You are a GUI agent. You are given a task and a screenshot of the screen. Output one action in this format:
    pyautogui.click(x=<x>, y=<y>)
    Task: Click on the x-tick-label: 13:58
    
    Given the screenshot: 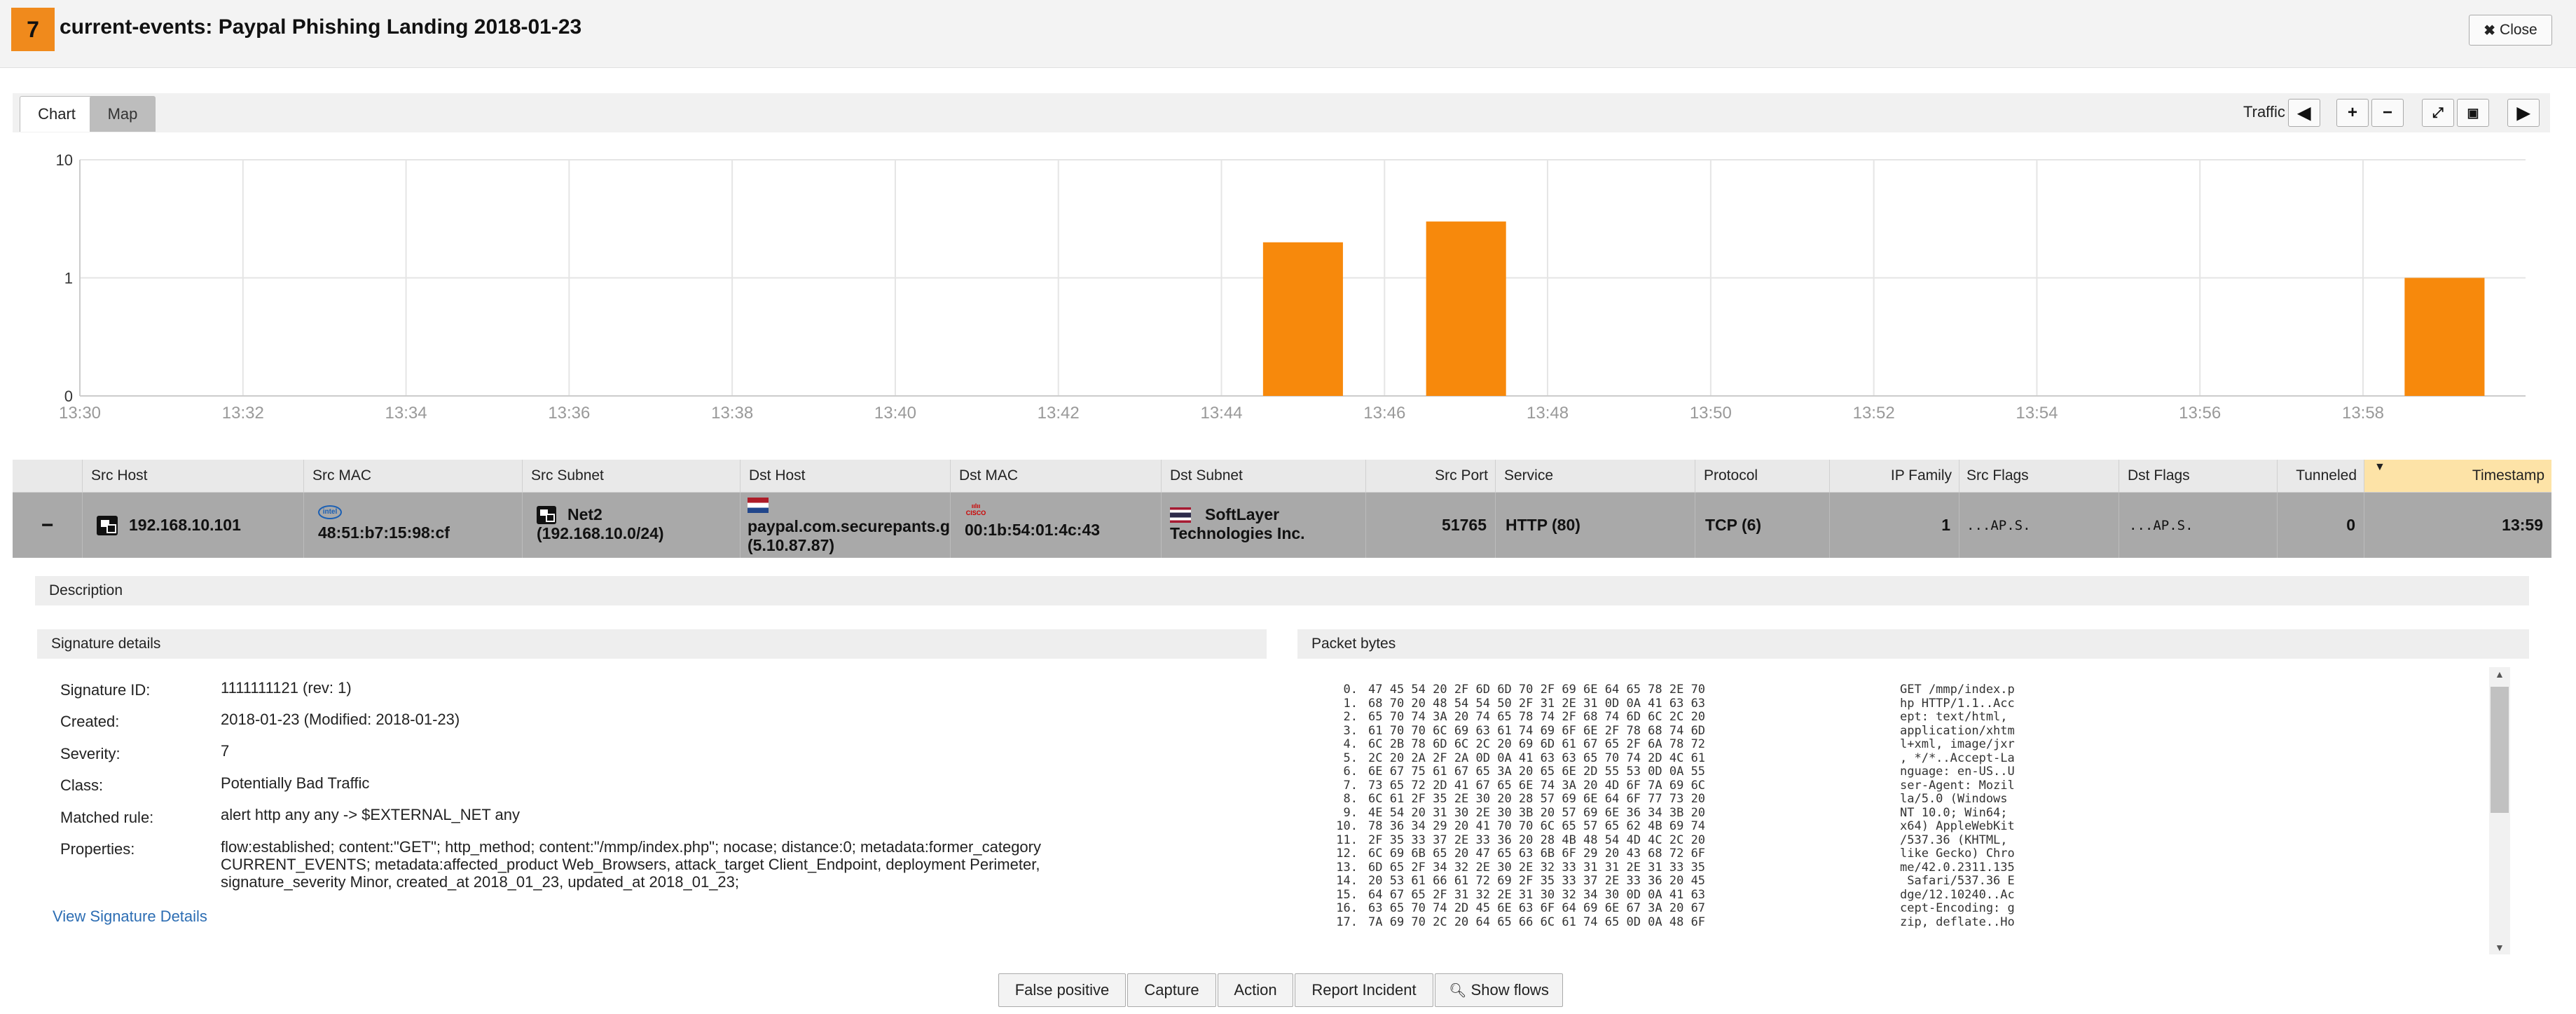 What is the action you would take?
    pyautogui.click(x=2363, y=413)
    